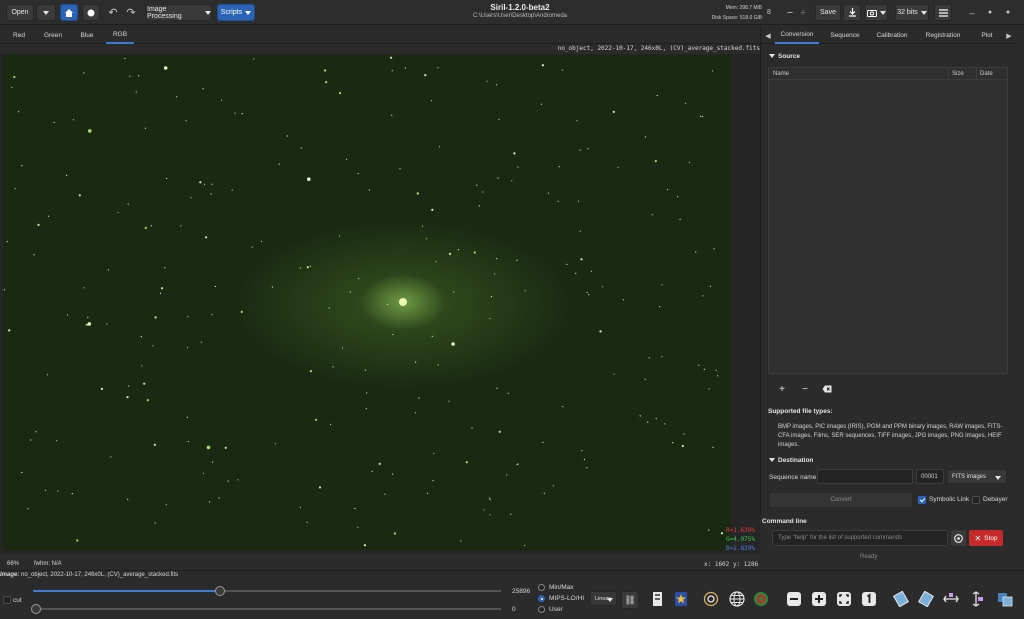  I want to click on zoom-in-tool, so click(819, 599).